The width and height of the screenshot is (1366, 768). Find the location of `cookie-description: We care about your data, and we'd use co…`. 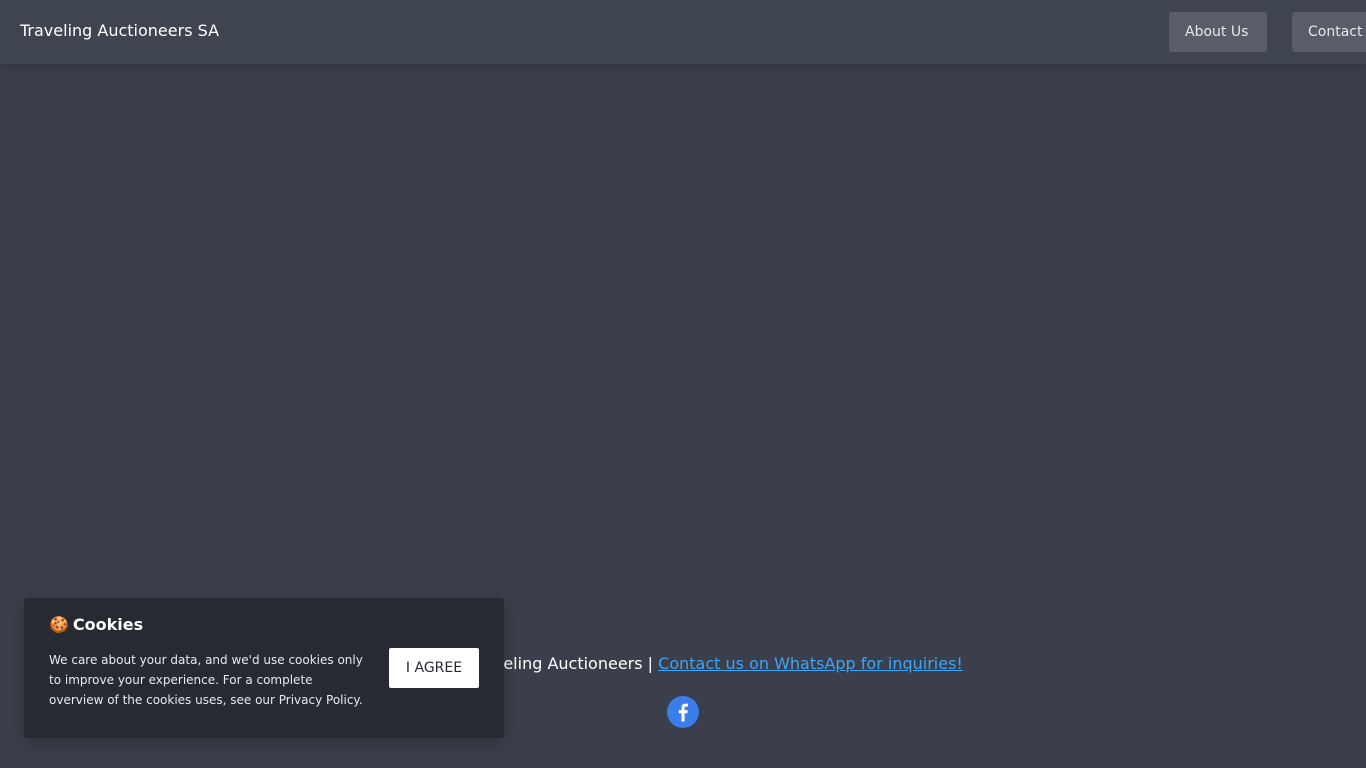

cookie-description: We care about your data, and we'd use co… is located at coordinates (206, 680).